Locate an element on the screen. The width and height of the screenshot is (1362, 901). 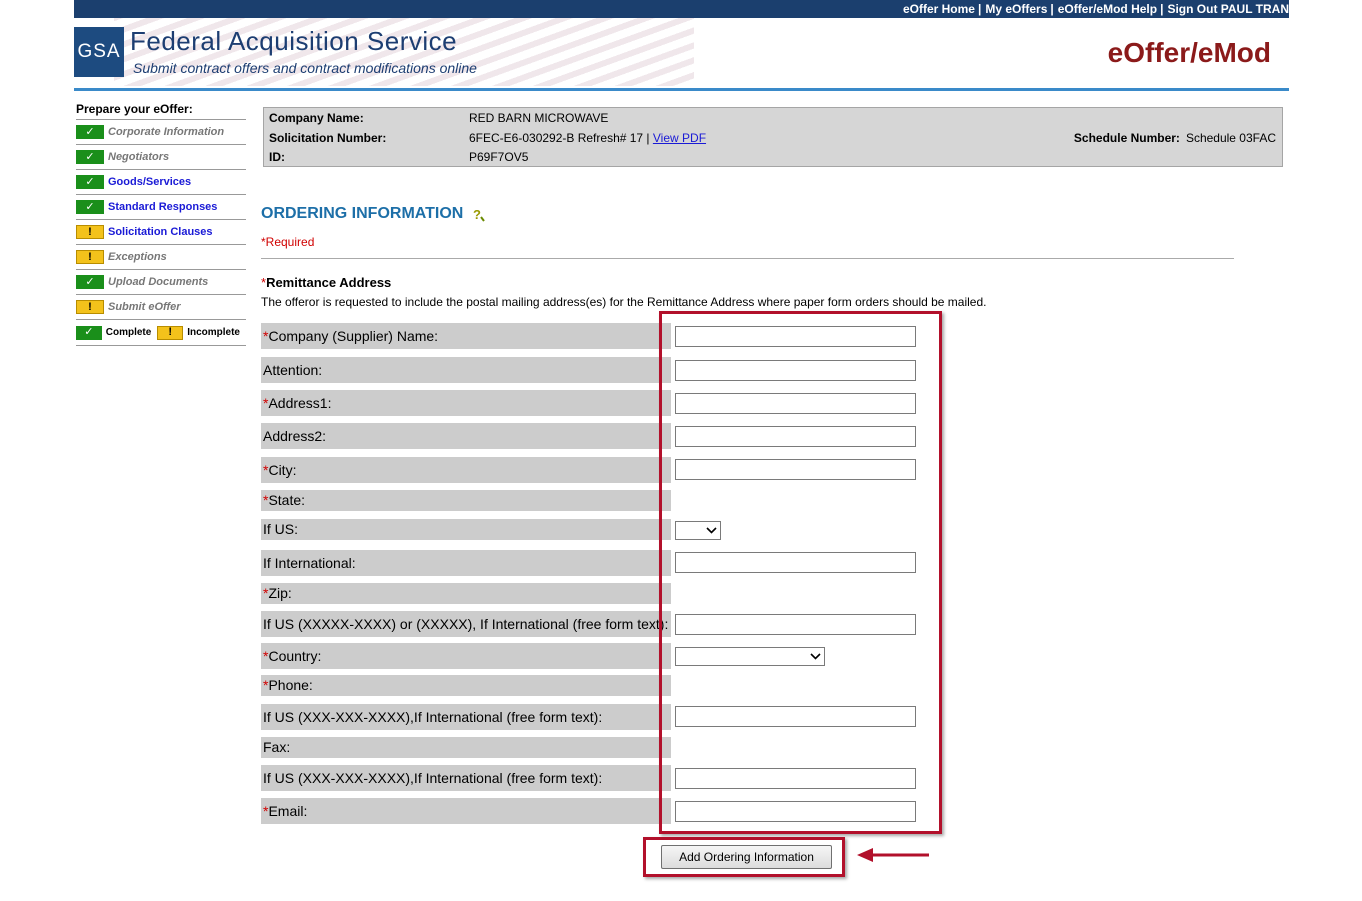
required-note: *Required is located at coordinates (288, 242).